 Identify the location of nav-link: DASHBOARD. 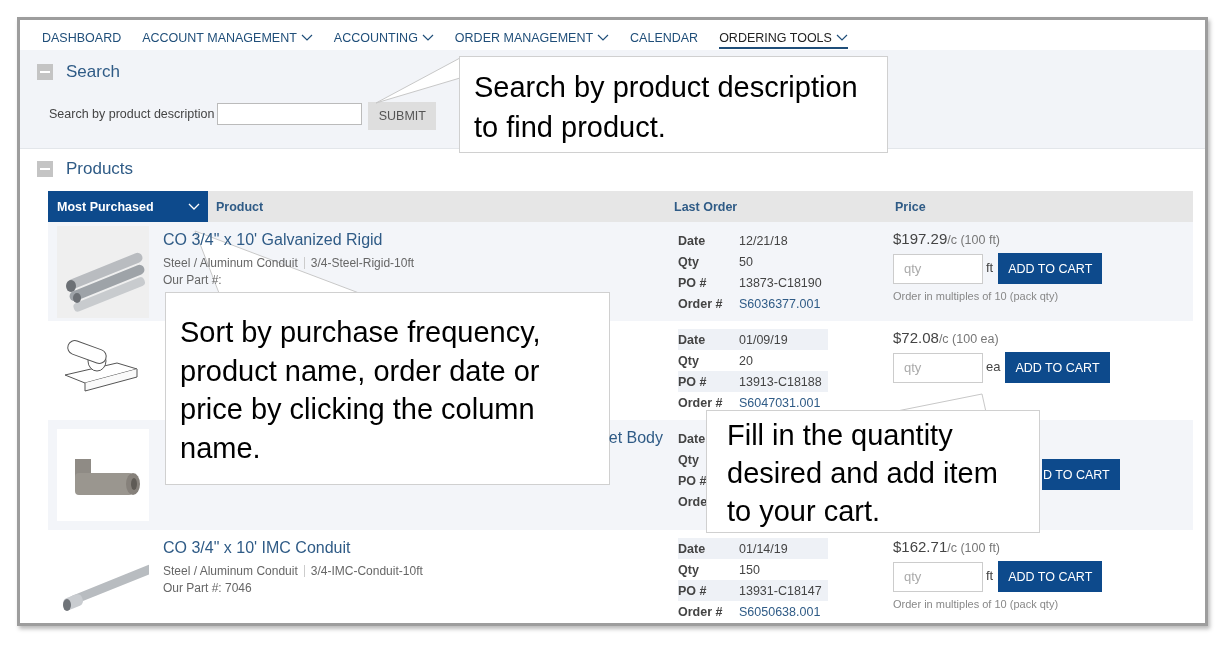
(82, 37).